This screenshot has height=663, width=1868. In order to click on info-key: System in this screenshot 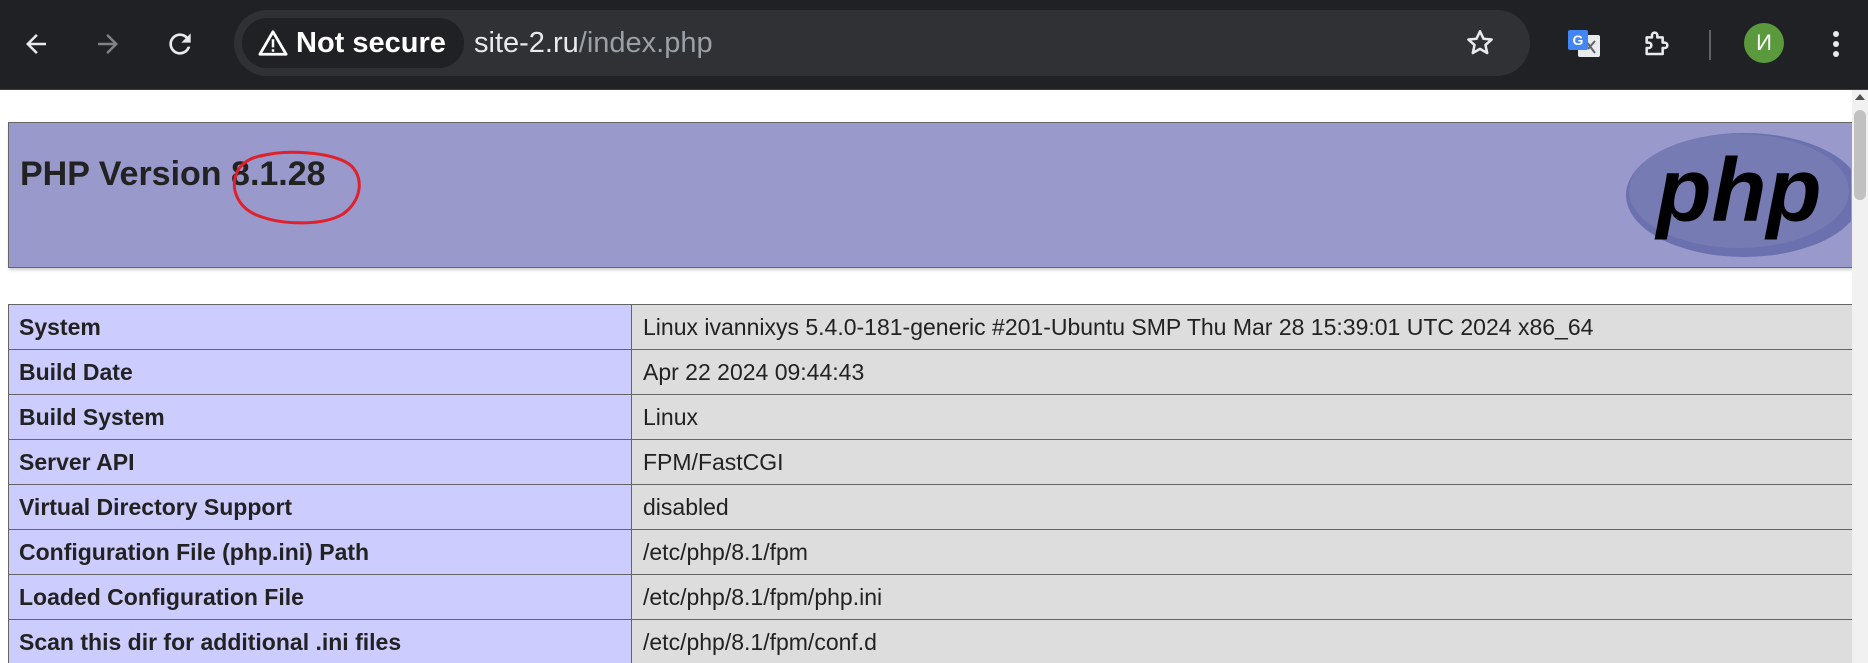, I will do `click(320, 327)`.